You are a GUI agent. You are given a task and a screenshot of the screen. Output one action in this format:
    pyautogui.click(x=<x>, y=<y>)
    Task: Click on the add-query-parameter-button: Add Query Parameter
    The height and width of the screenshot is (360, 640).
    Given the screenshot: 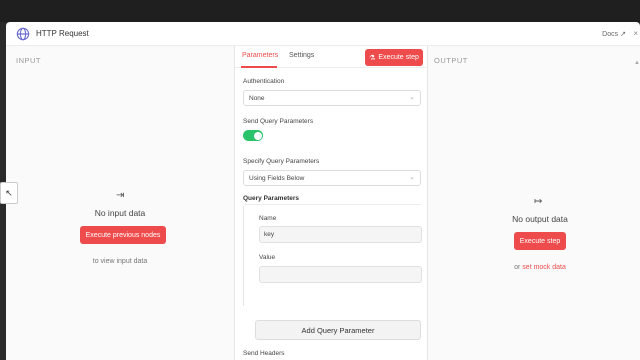 What is the action you would take?
    pyautogui.click(x=338, y=330)
    